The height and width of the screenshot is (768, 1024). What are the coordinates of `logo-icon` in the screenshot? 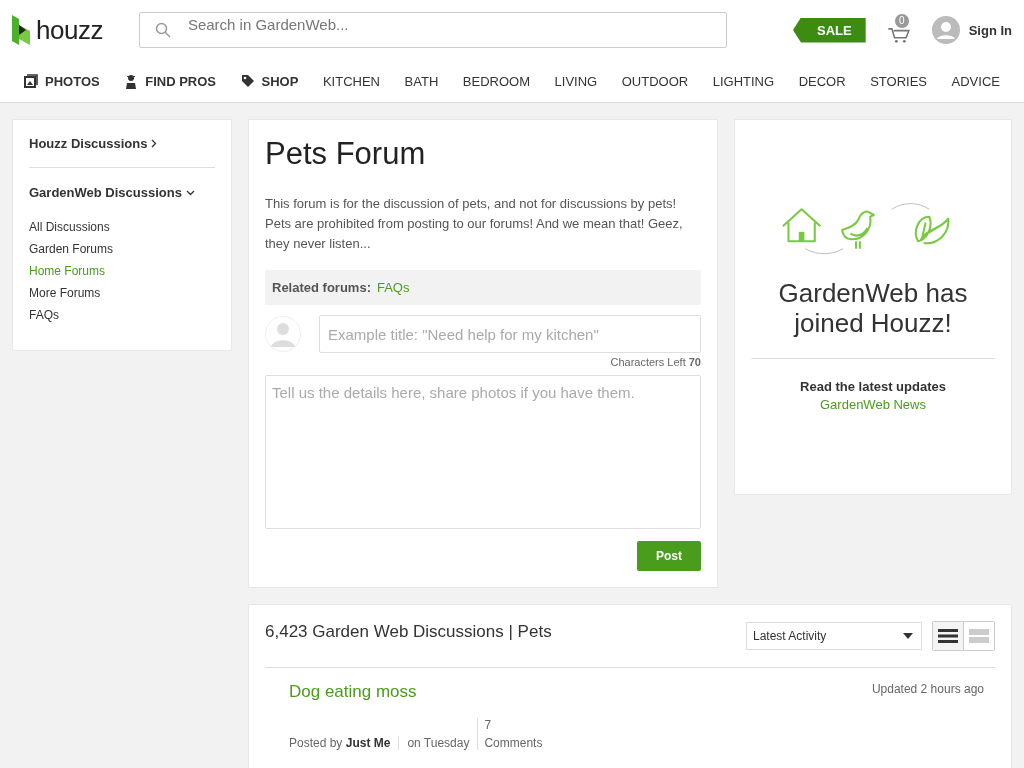 It's located at (22, 30).